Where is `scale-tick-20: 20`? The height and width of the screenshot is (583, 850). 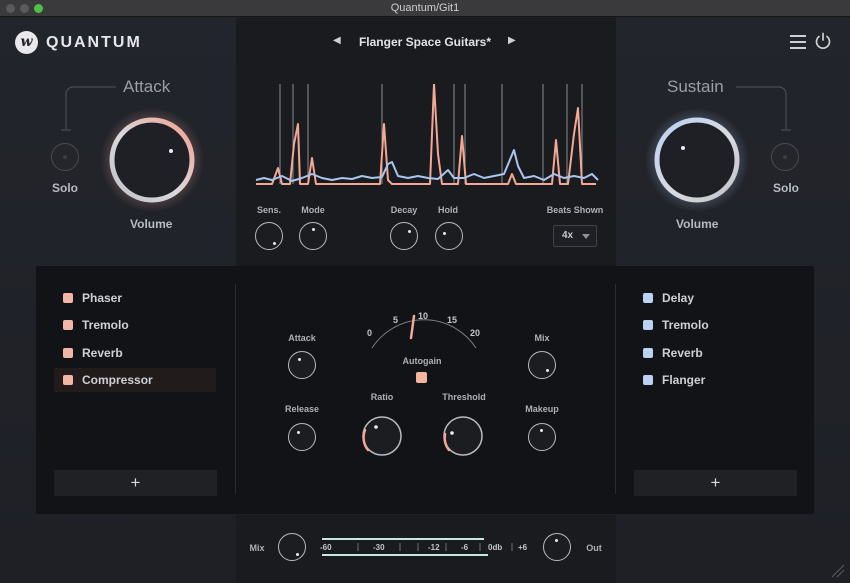
scale-tick-20: 20 is located at coordinates (475, 333).